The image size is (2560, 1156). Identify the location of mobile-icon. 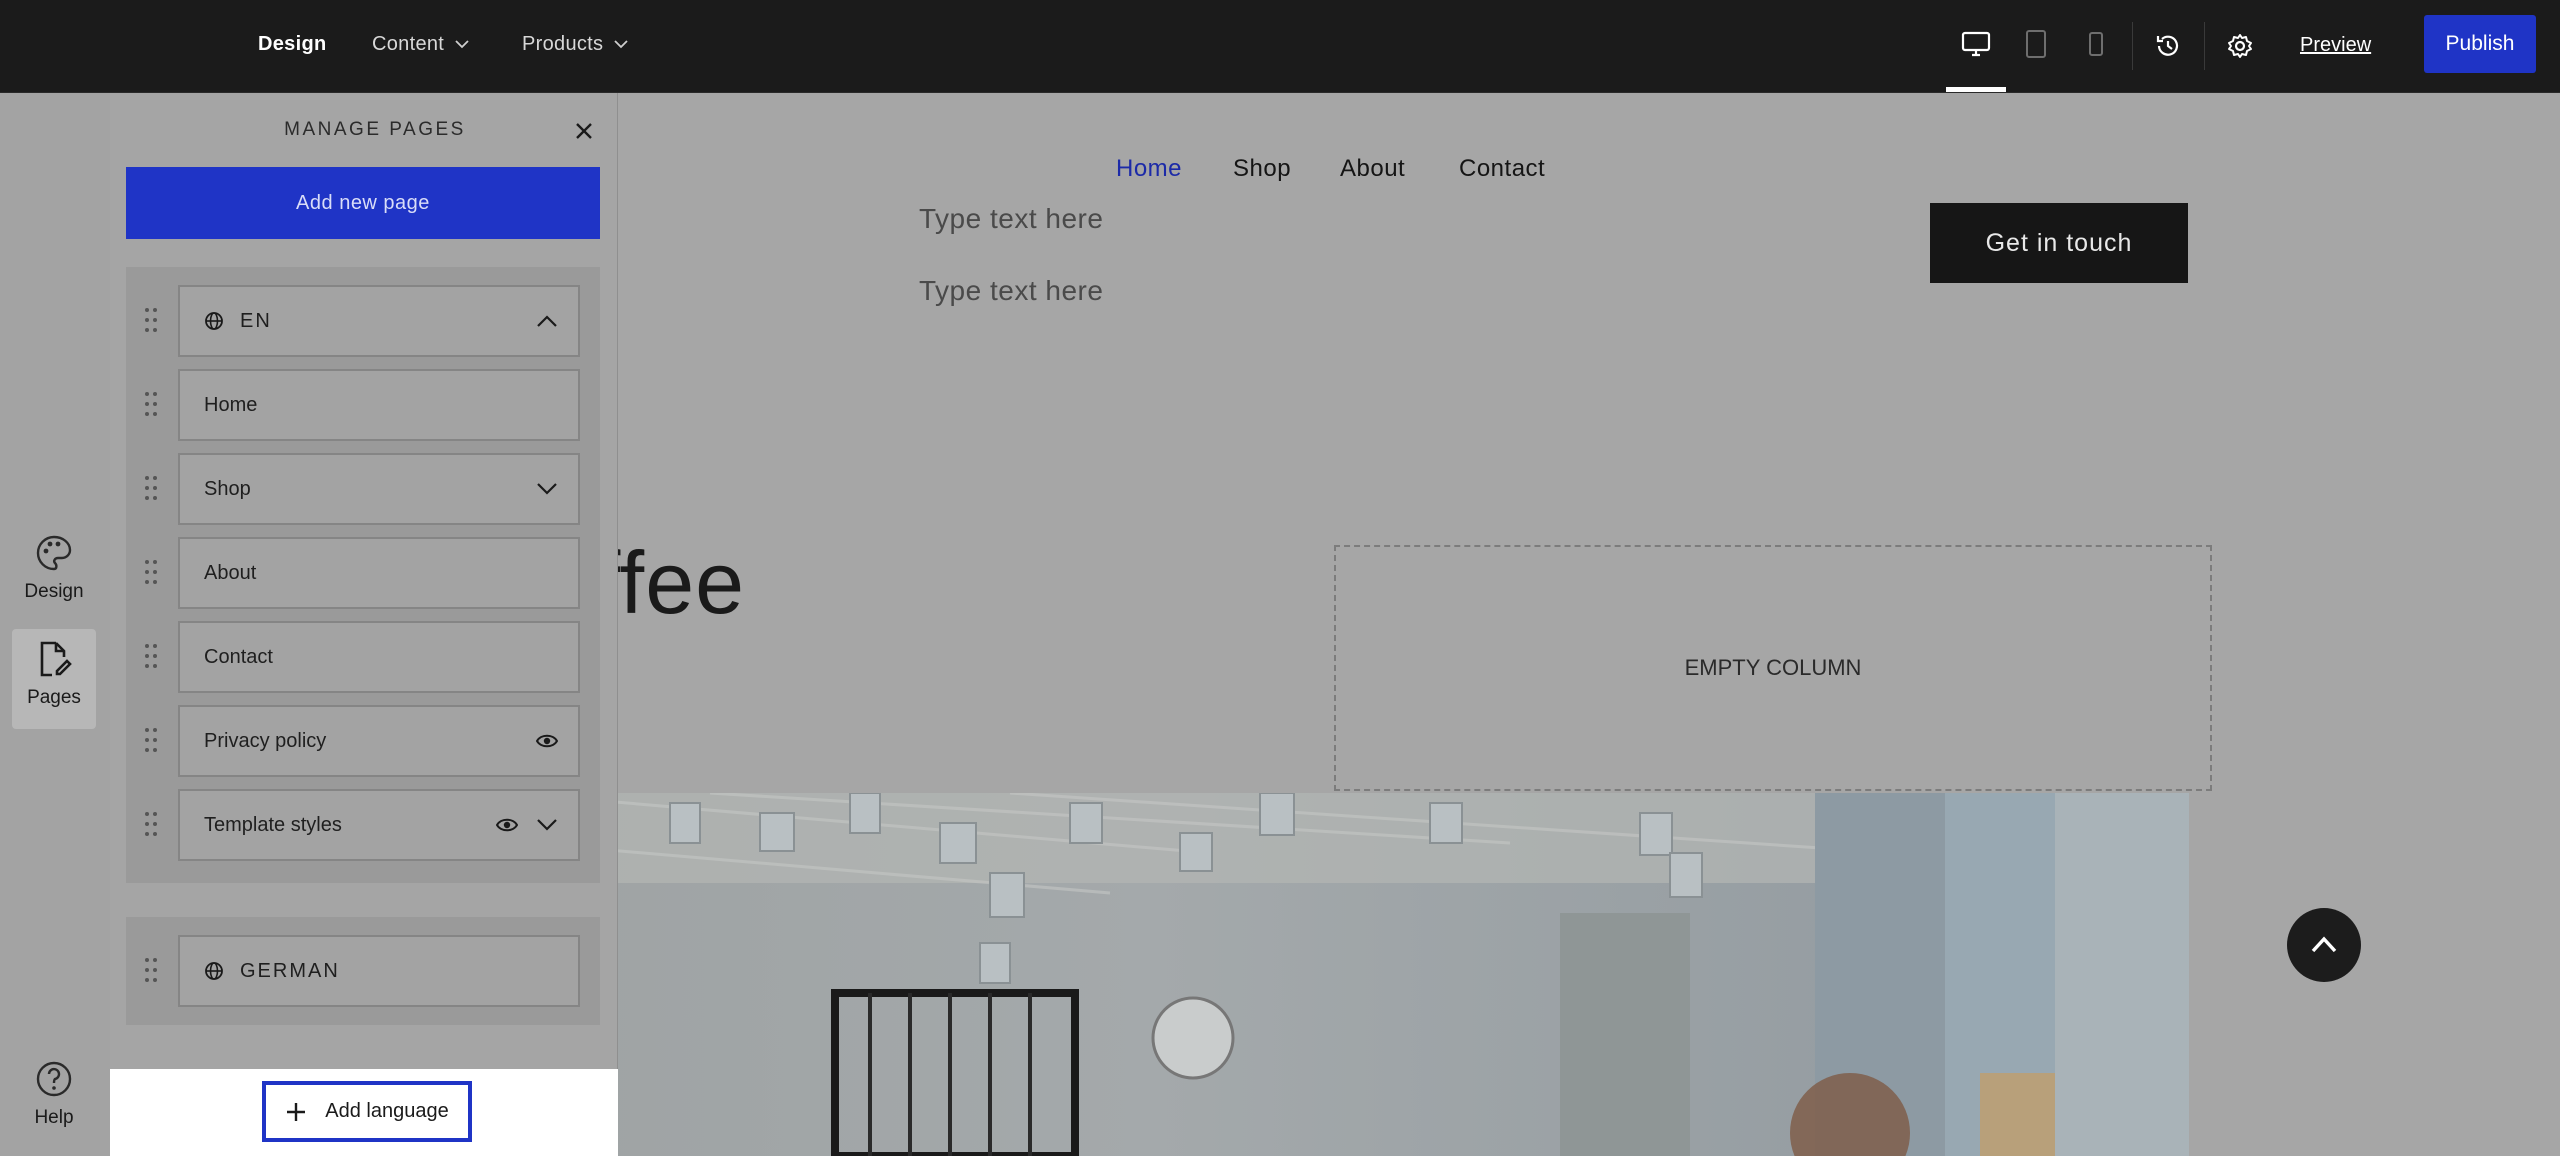
(2096, 44).